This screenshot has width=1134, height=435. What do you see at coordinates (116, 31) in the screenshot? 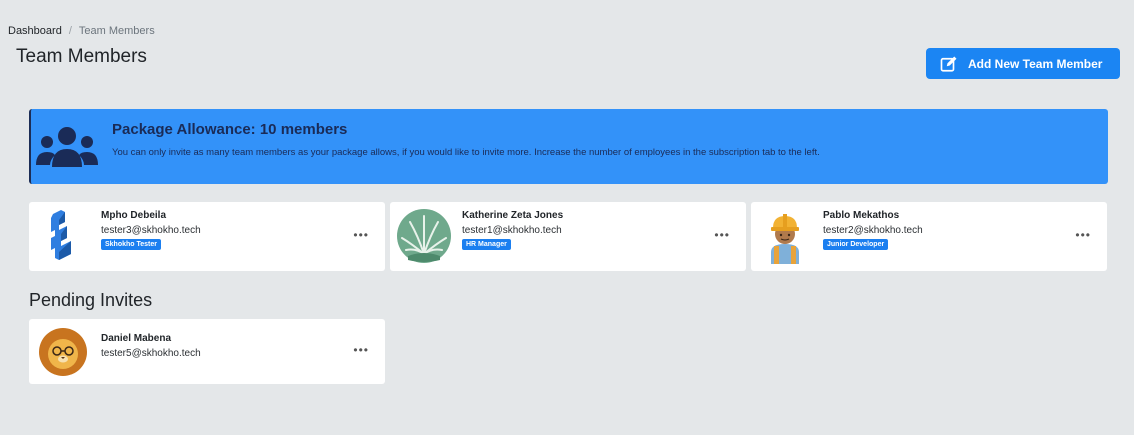
I see `breadcrumb-current: Team Members` at bounding box center [116, 31].